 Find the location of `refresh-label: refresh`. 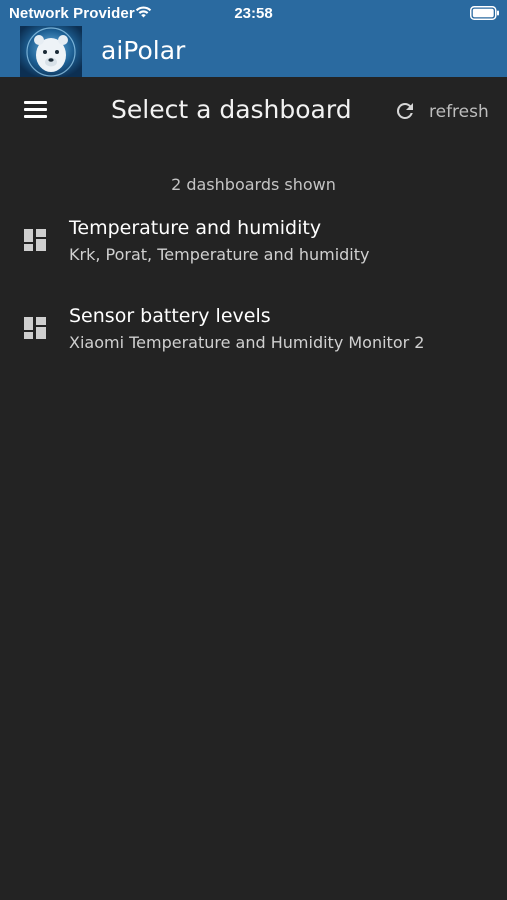

refresh-label: refresh is located at coordinates (459, 112).